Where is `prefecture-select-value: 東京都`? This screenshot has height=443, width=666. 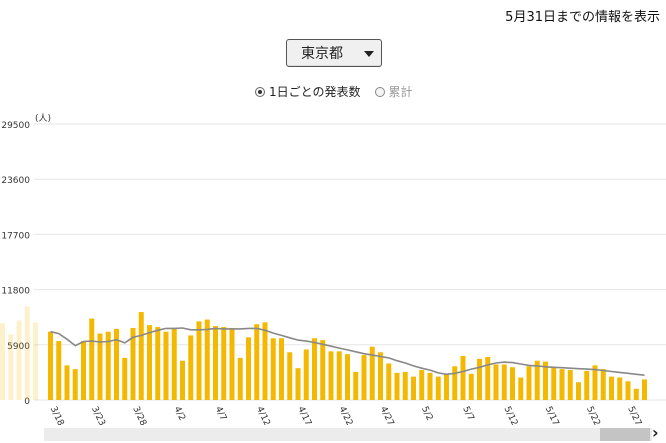 prefecture-select-value: 東京都 is located at coordinates (322, 54).